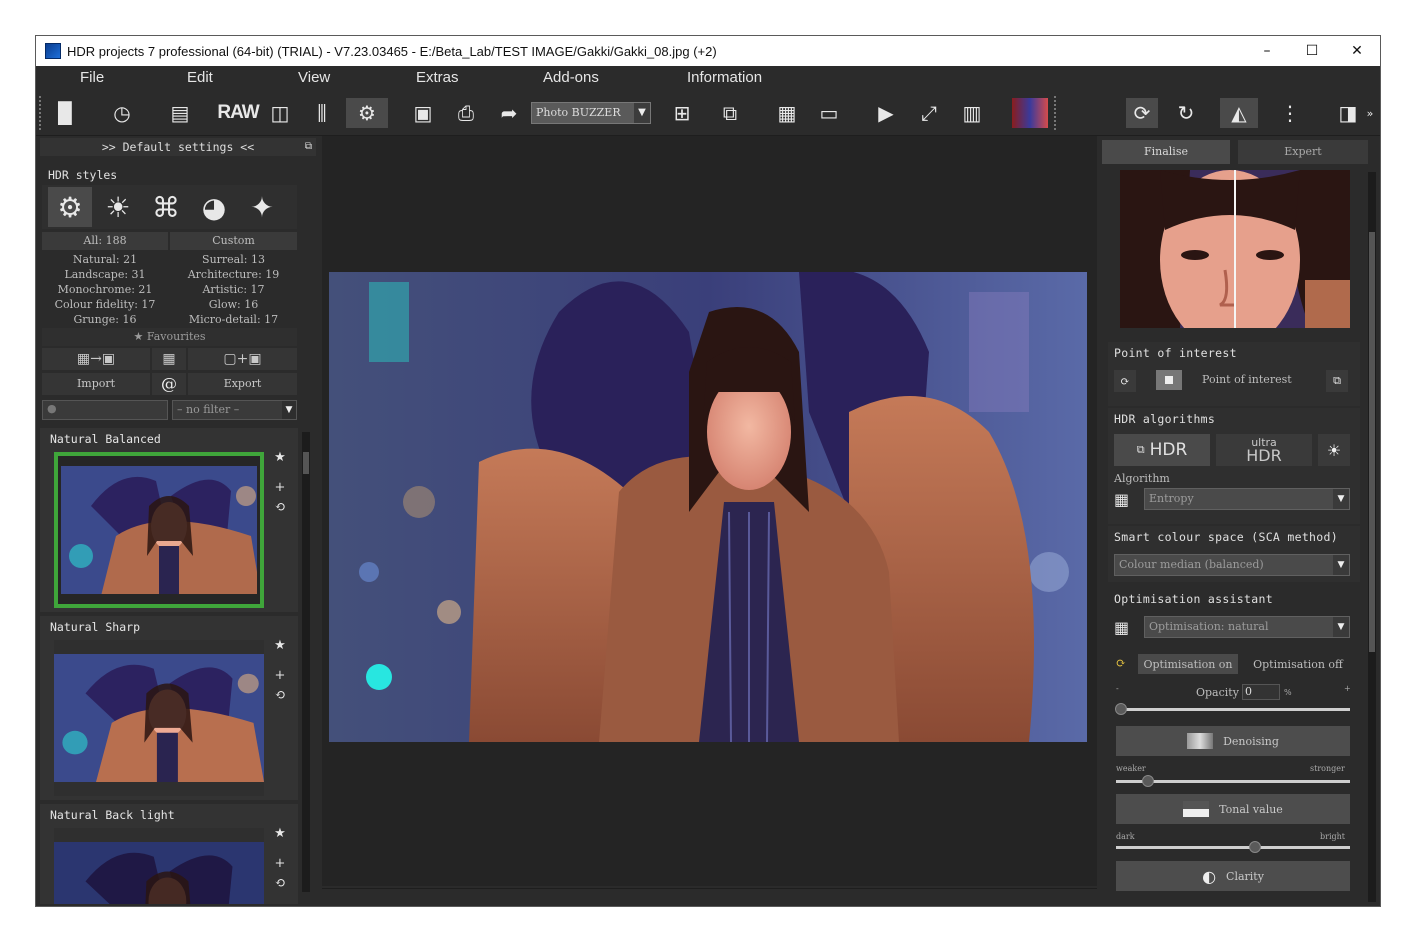 The width and height of the screenshot is (1416, 942). What do you see at coordinates (233, 274) in the screenshot?
I see `category-architecture: Architecture: 19` at bounding box center [233, 274].